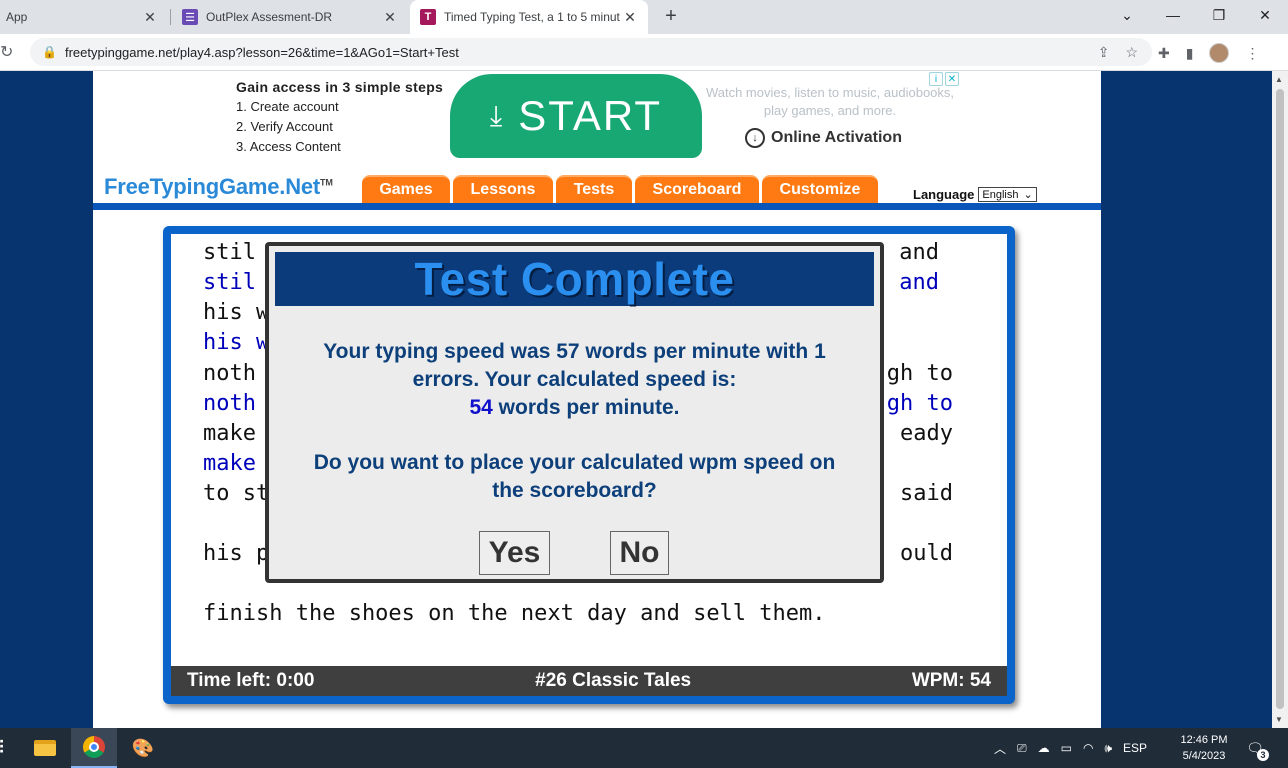 The width and height of the screenshot is (1288, 768). Describe the element at coordinates (503, 189) in the screenshot. I see `nav-lessons: Lessons` at that location.